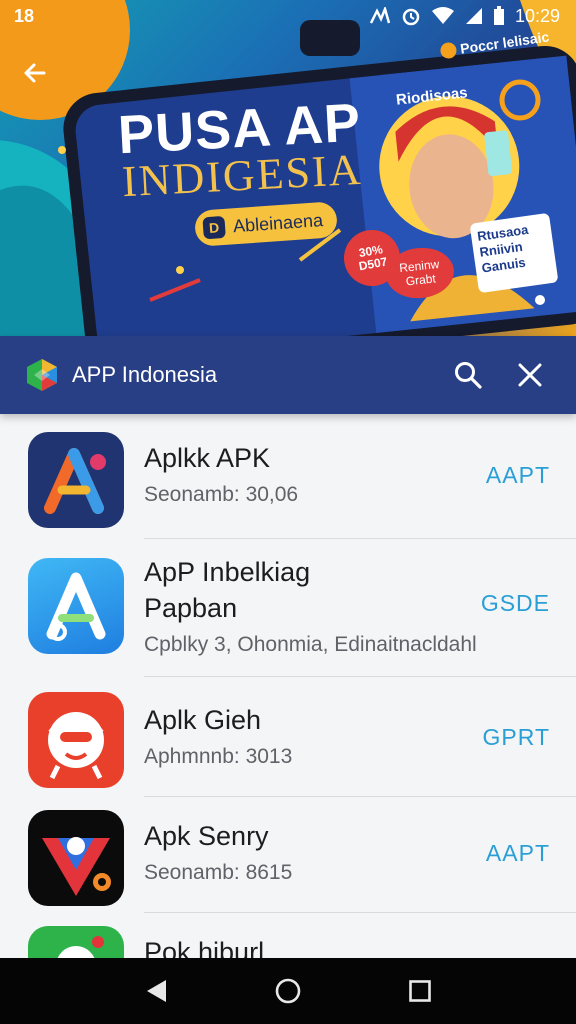 The height and width of the screenshot is (1024, 576). Describe the element at coordinates (514, 253) in the screenshot. I see `banner-side-card: Rtusaoa Rniivin Ganuis` at that location.